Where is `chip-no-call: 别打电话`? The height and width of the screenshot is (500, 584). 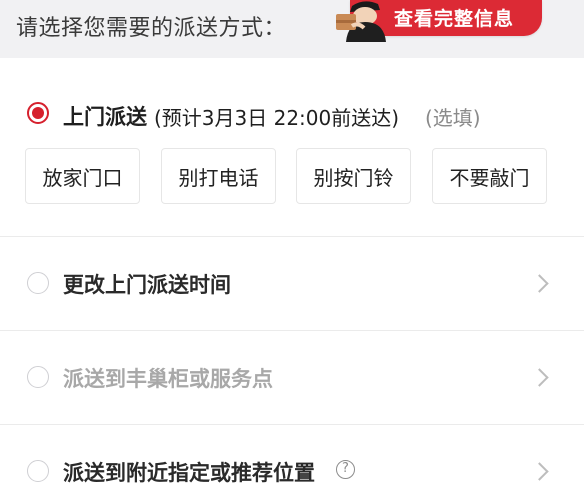
chip-no-call: 别打电话 is located at coordinates (218, 176).